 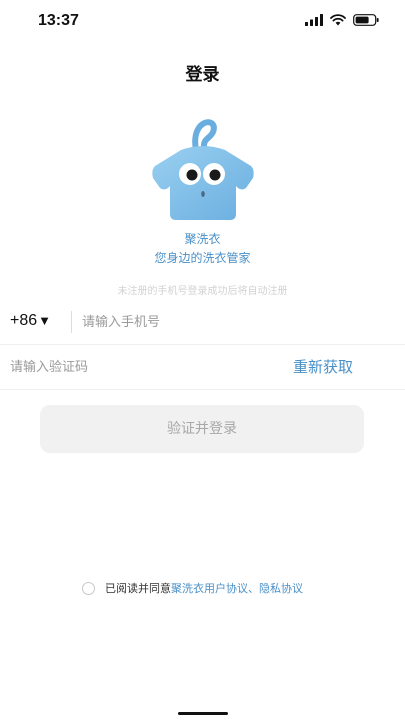 What do you see at coordinates (202, 291) in the screenshot?
I see `register-hint: 未注册的手机号登录成功后将自动注册` at bounding box center [202, 291].